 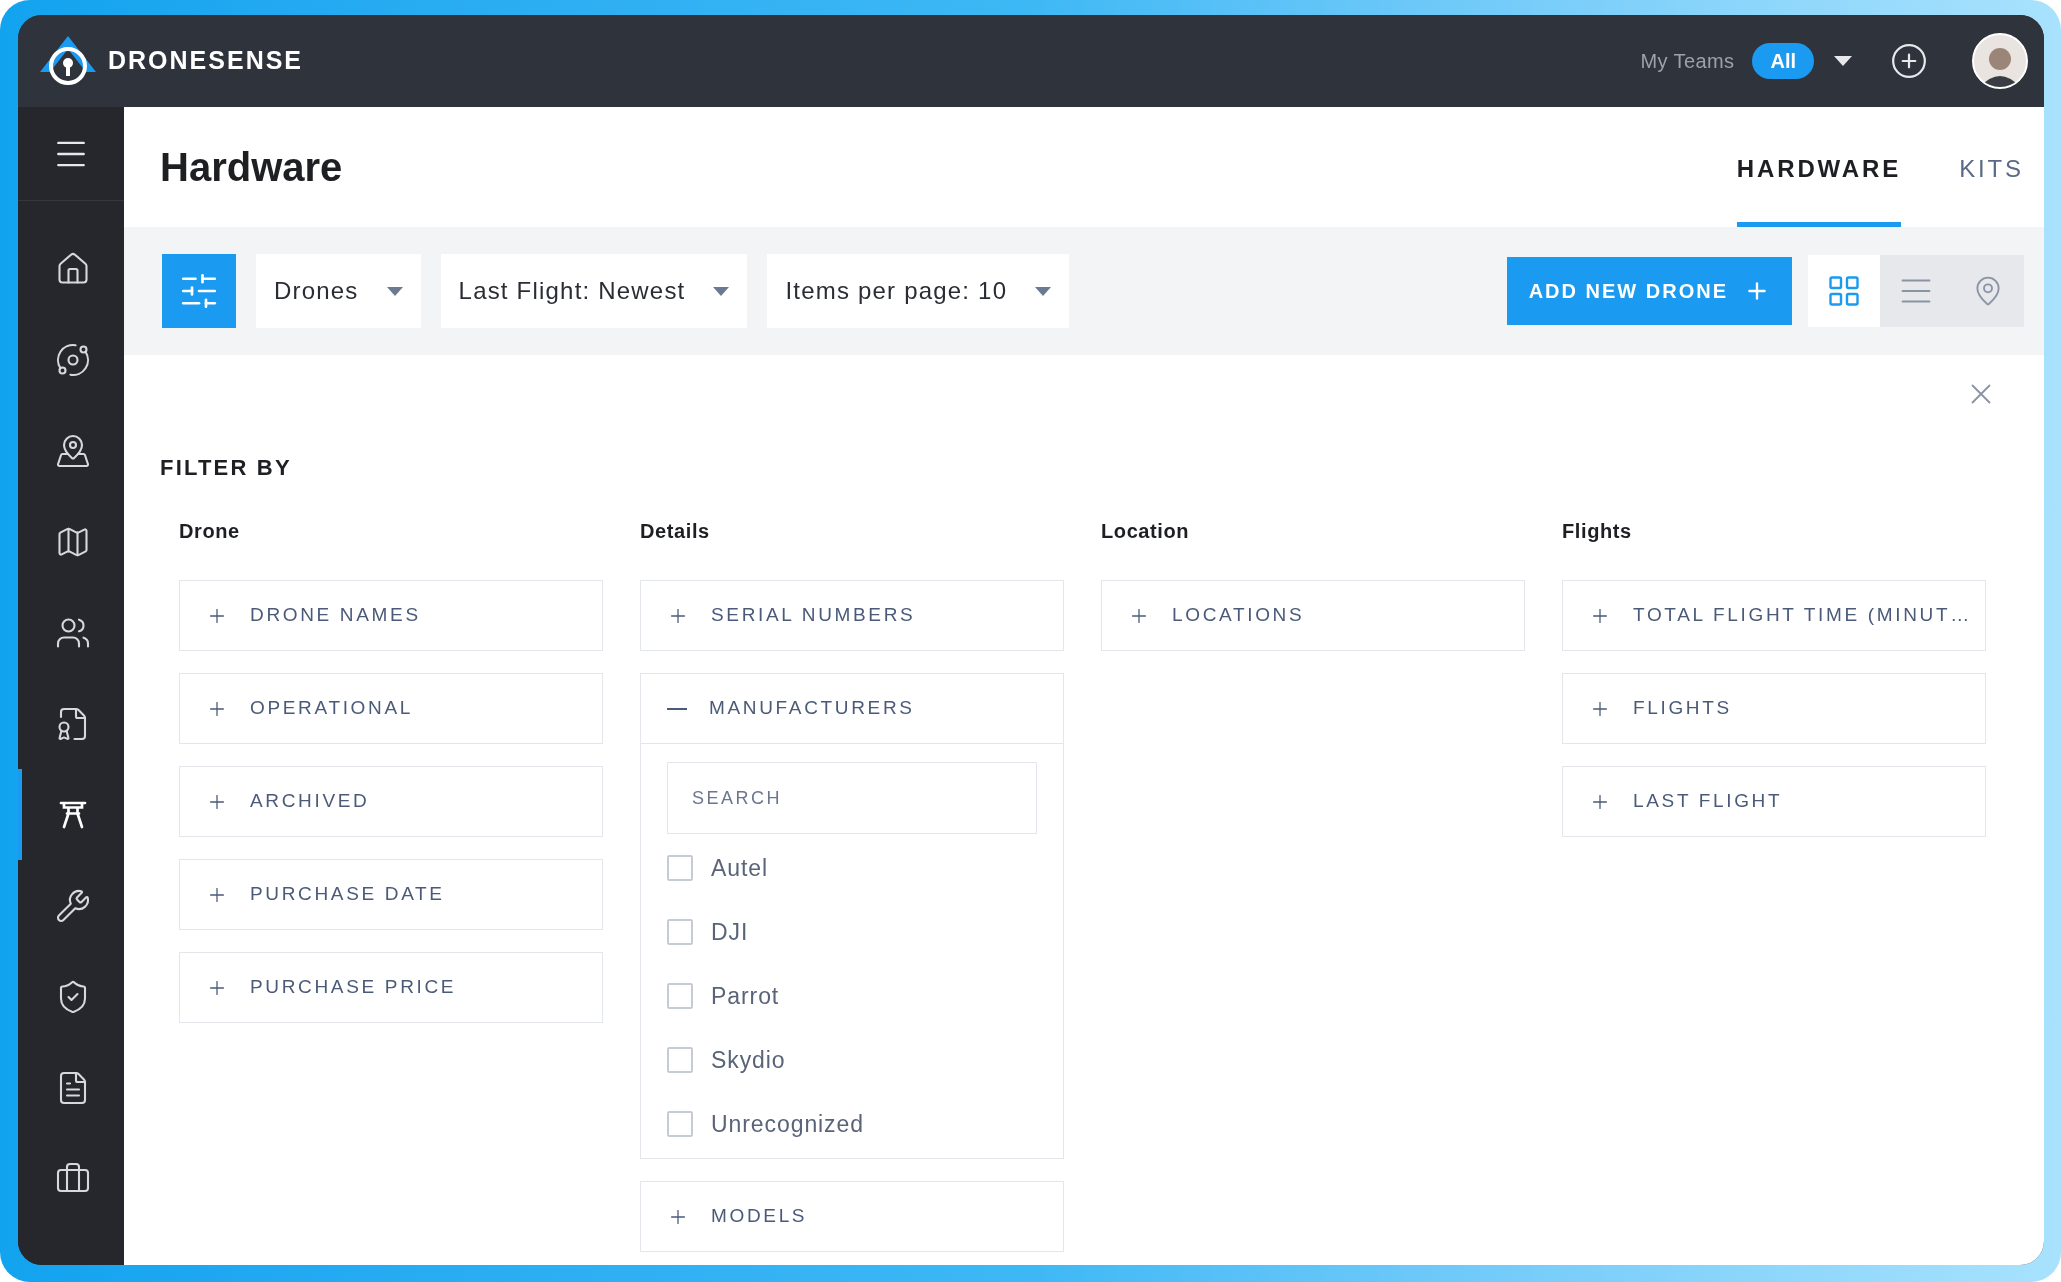 I want to click on dropdown: Last Flight: Newest, so click(x=594, y=291).